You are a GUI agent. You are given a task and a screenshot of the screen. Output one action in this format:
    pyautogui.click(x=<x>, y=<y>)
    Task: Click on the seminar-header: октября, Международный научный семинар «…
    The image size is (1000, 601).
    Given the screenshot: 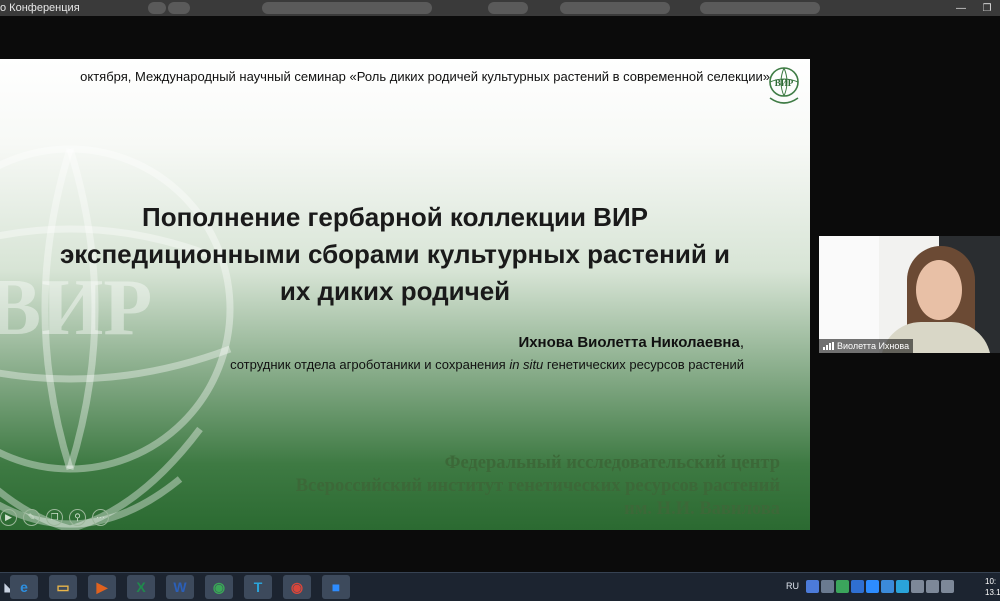 What is the action you would take?
    pyautogui.click(x=425, y=76)
    